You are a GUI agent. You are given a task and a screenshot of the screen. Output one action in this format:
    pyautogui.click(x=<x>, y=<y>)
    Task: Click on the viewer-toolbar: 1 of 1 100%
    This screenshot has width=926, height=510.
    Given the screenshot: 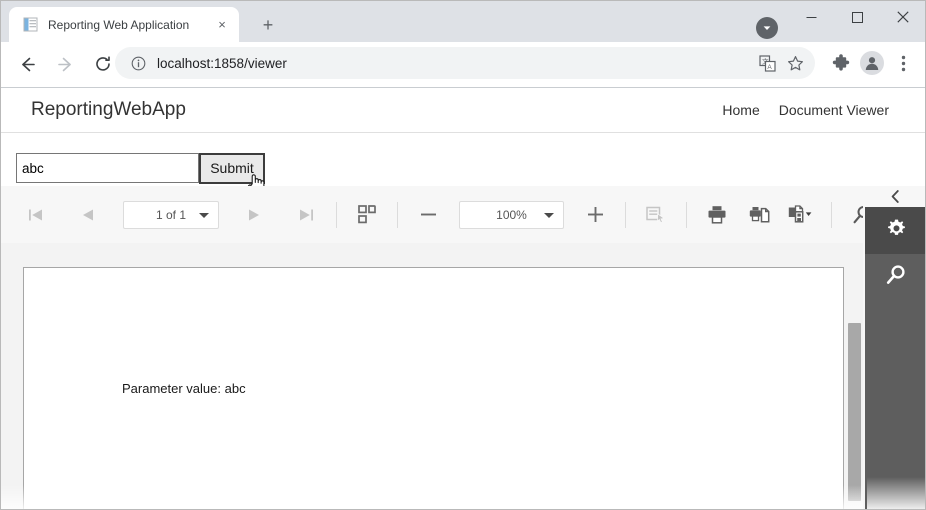 What is the action you would take?
    pyautogui.click(x=462, y=214)
    